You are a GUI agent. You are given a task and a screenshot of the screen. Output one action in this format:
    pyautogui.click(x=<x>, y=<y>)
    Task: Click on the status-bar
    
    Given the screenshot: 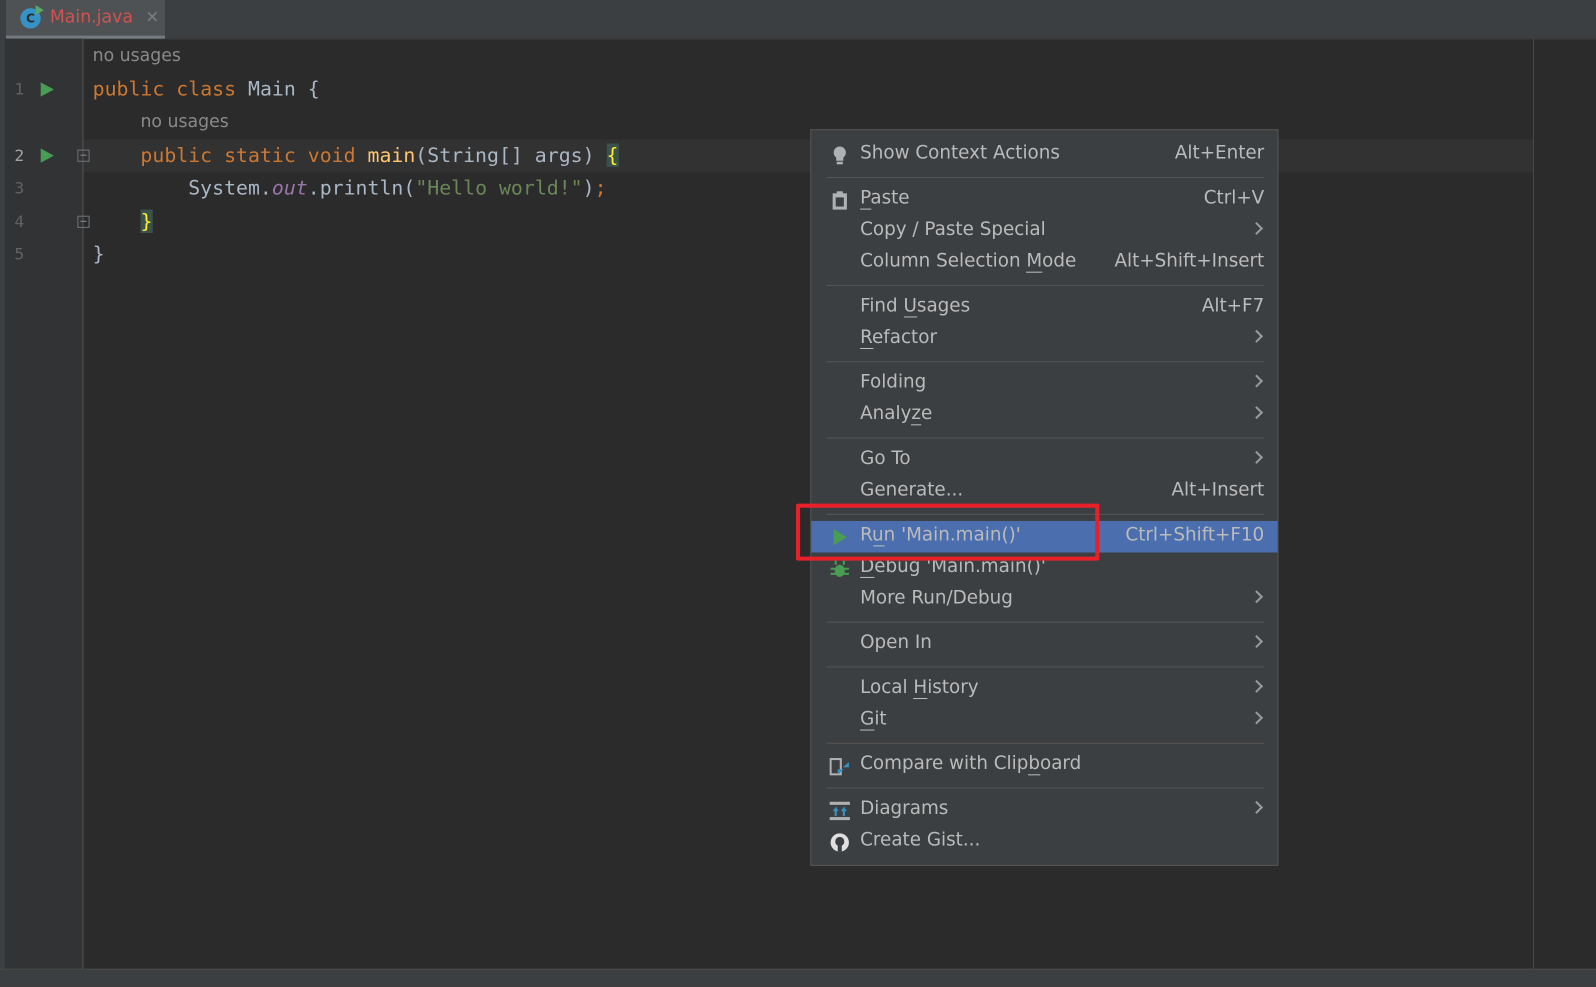 What is the action you would take?
    pyautogui.click(x=798, y=977)
    